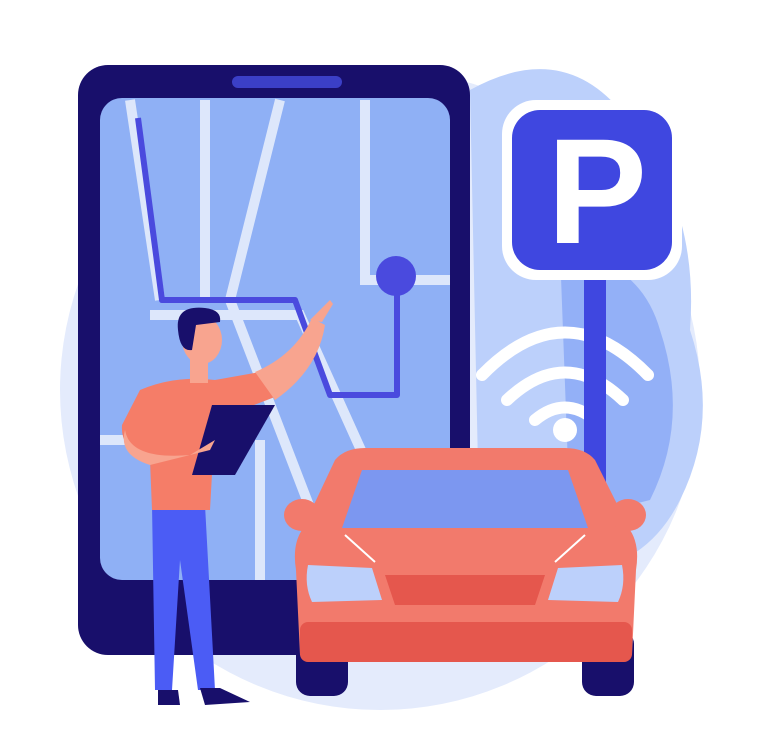  Describe the element at coordinates (465, 499) in the screenshot. I see `car-windshield` at that location.